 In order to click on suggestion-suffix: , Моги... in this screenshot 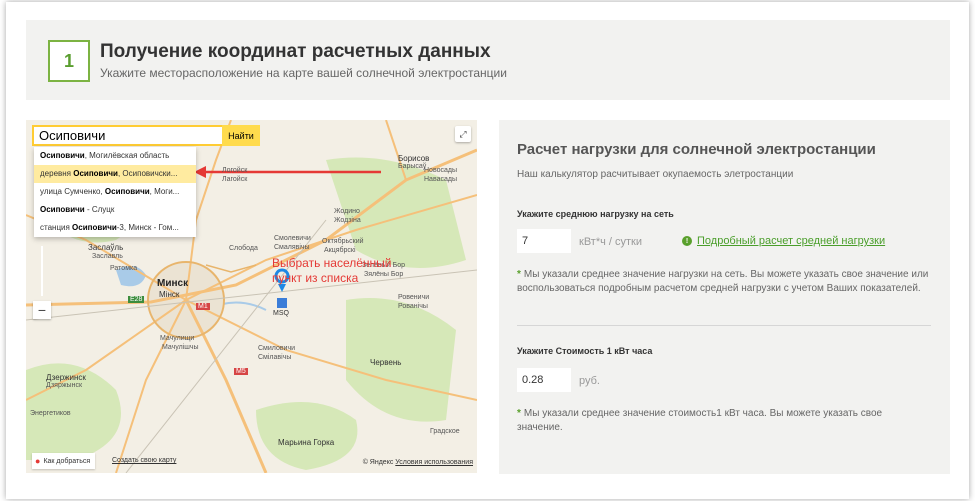, I will do `click(164, 191)`.